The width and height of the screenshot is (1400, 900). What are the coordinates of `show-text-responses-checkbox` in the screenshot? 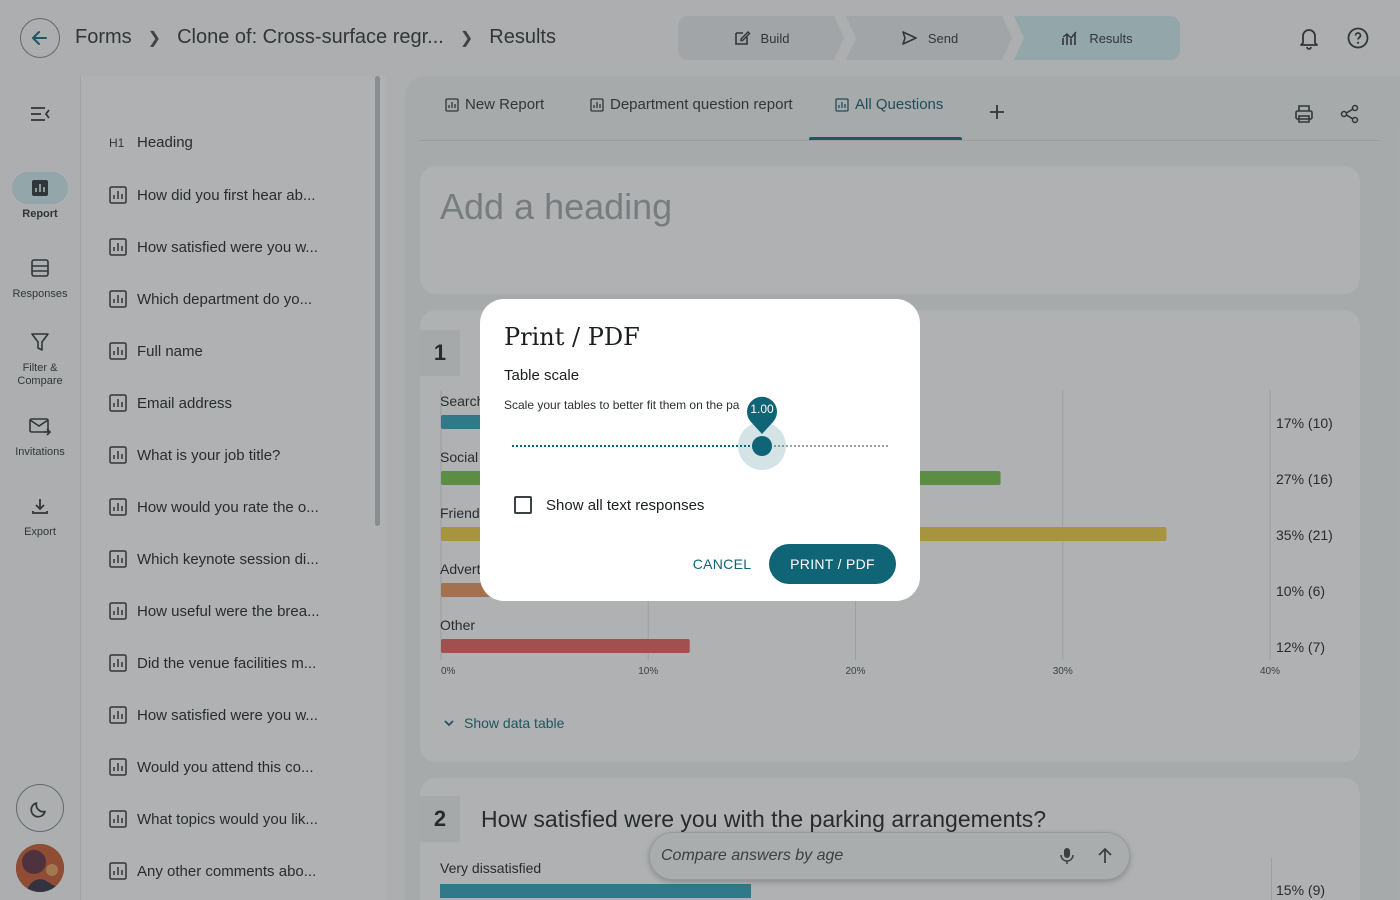 It's located at (523, 505).